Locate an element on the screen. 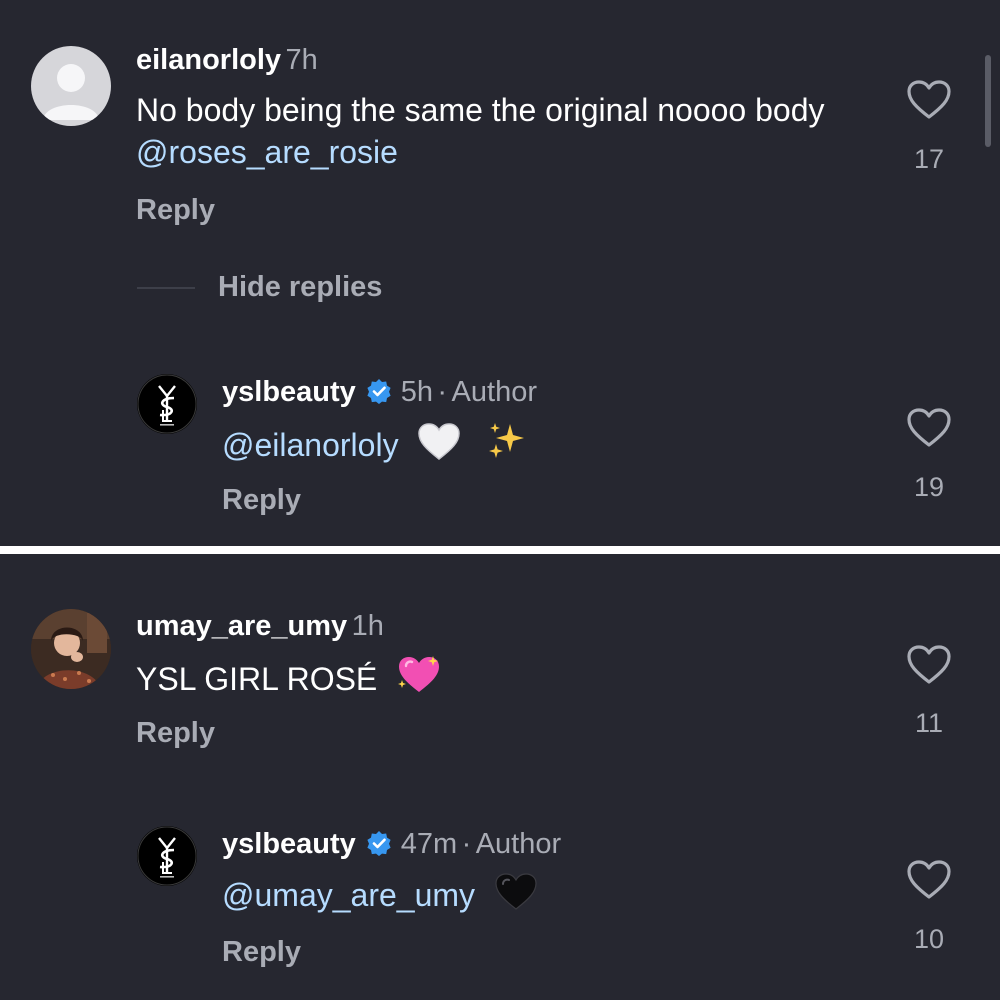 The height and width of the screenshot is (1000, 1000). mention-link: @eilanorloly is located at coordinates (310, 445).